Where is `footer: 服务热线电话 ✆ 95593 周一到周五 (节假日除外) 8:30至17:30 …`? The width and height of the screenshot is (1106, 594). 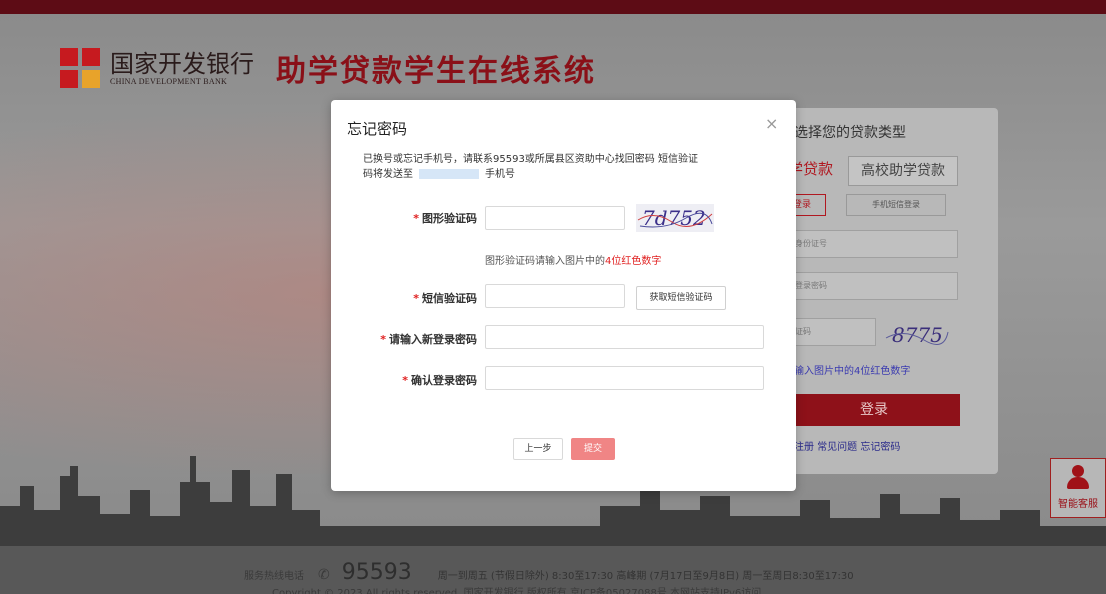 footer: 服务热线电话 ✆ 95593 周一到周五 (节假日除外) 8:30至17:30 … is located at coordinates (553, 570).